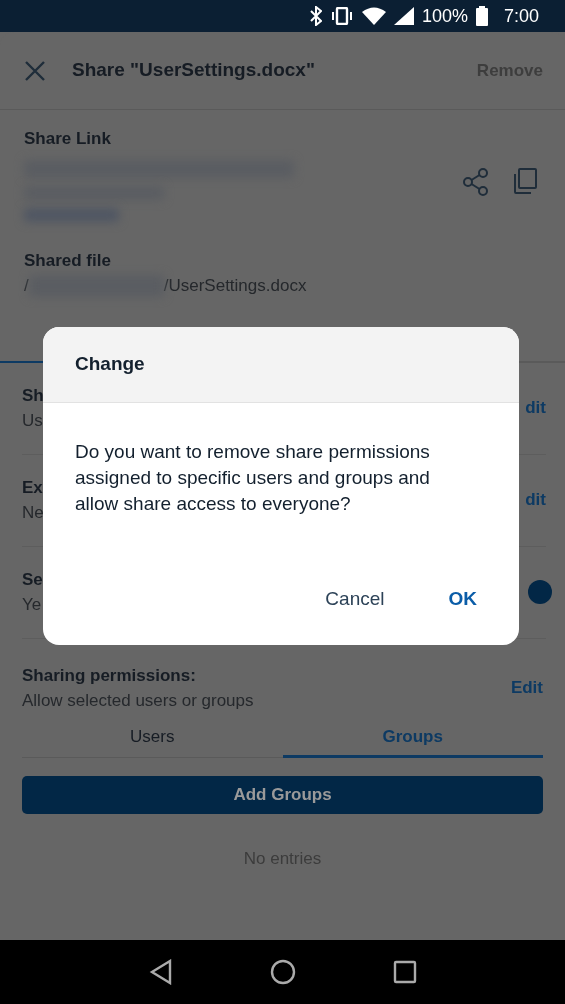 This screenshot has height=1004, width=565. Describe the element at coordinates (194, 70) in the screenshot. I see `dialog-title: Share "UserSettings.docx"` at that location.